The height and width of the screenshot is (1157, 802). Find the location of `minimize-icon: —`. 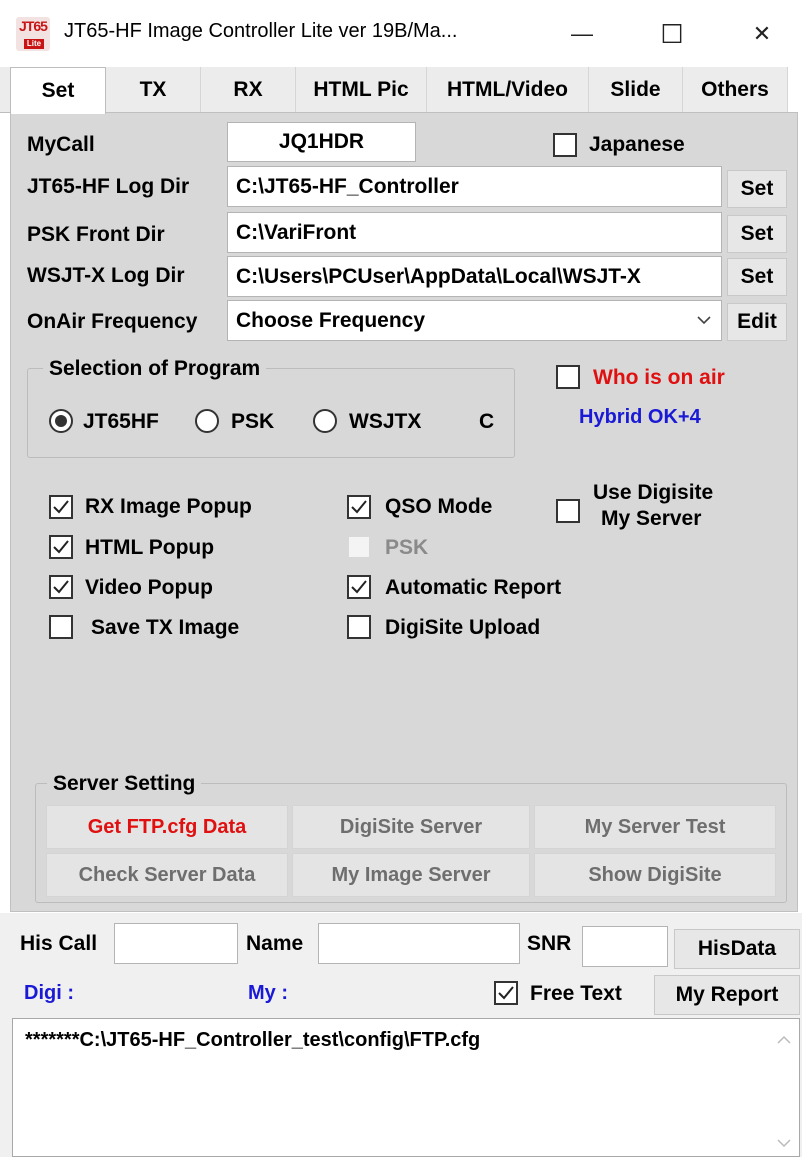

minimize-icon: — is located at coordinates (582, 34).